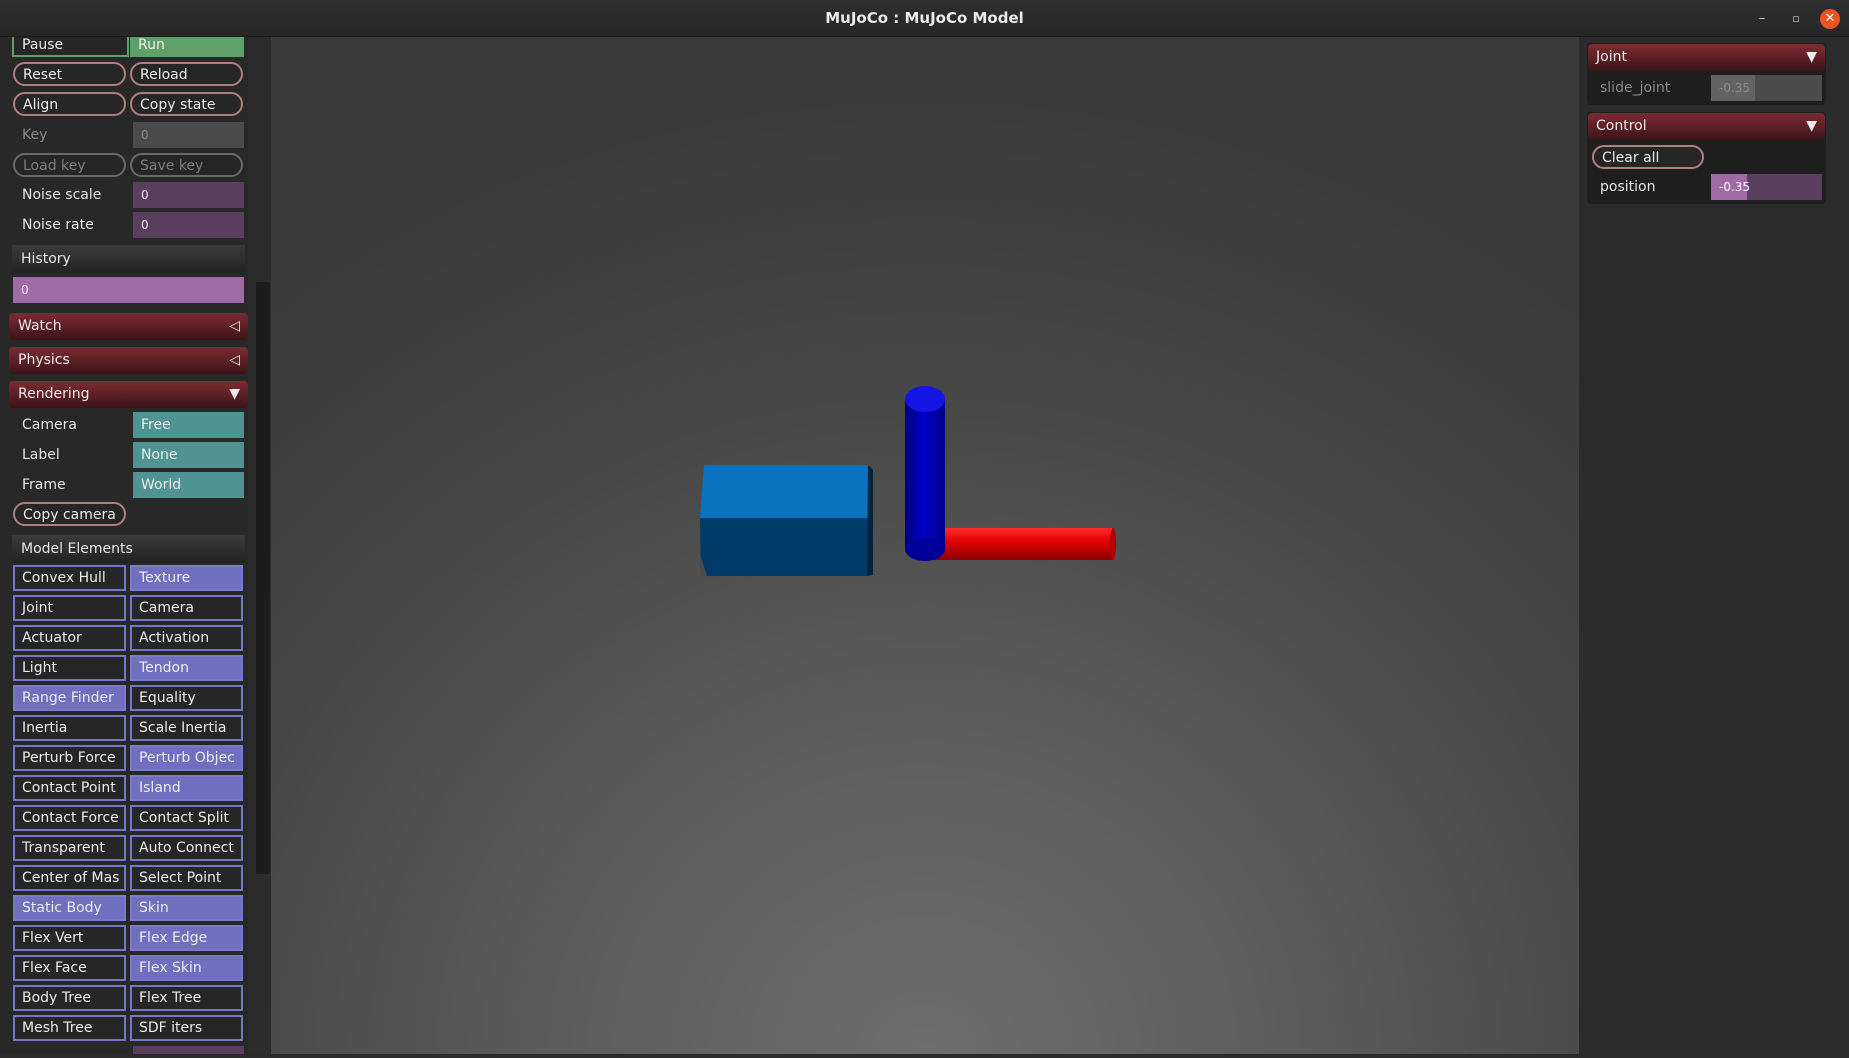 This screenshot has width=1849, height=1058. Describe the element at coordinates (62, 195) in the screenshot. I see `noise-scale-label: Noise scale` at that location.